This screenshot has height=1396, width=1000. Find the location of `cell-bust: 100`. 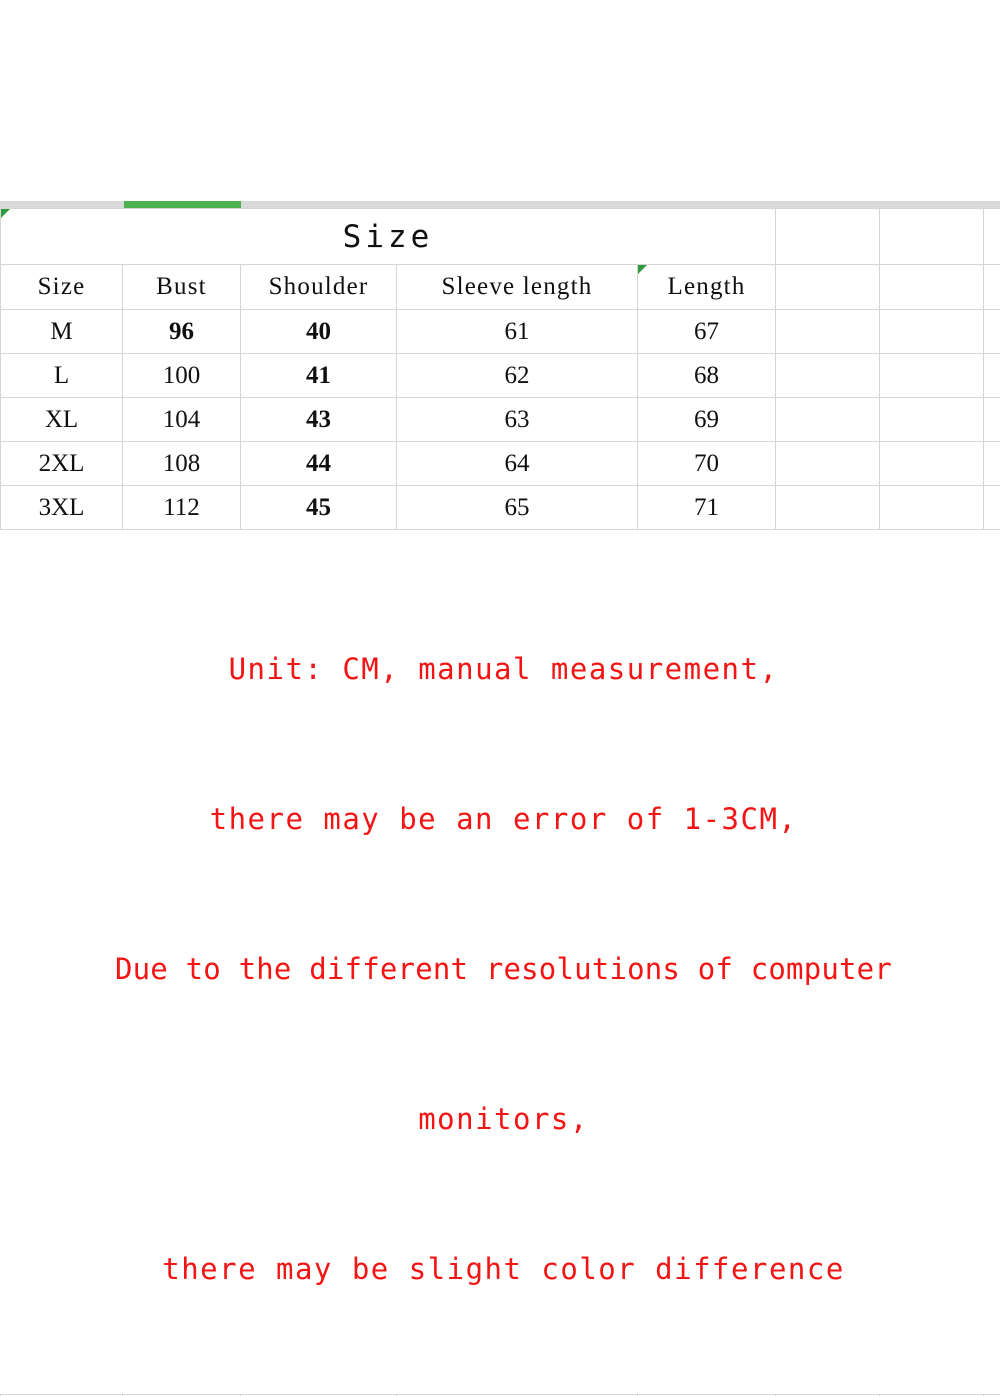

cell-bust: 100 is located at coordinates (182, 376).